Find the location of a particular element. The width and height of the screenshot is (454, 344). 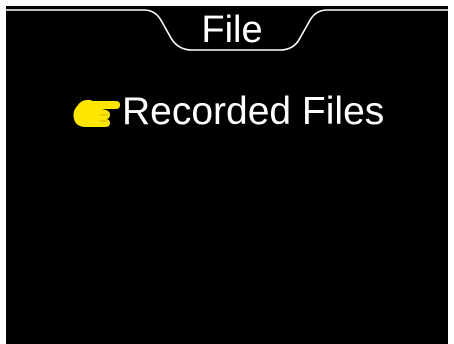

tab-title: File is located at coordinates (232, 30).